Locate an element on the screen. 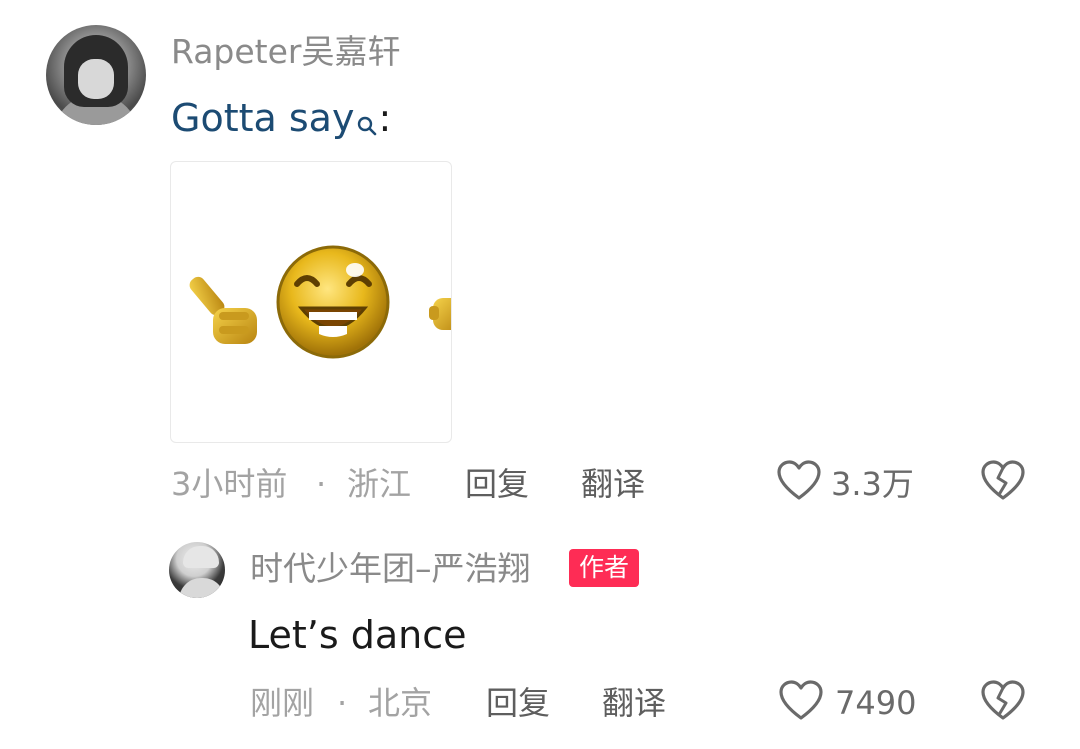  sticker-image is located at coordinates (311, 302).